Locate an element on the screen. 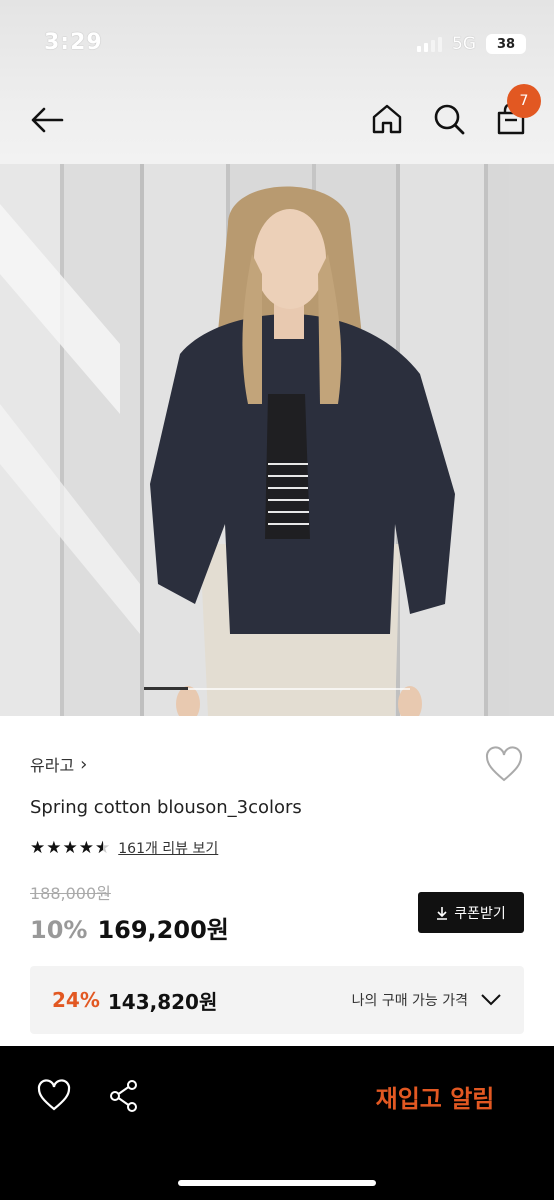  battery-icon: 38 is located at coordinates (506, 44).